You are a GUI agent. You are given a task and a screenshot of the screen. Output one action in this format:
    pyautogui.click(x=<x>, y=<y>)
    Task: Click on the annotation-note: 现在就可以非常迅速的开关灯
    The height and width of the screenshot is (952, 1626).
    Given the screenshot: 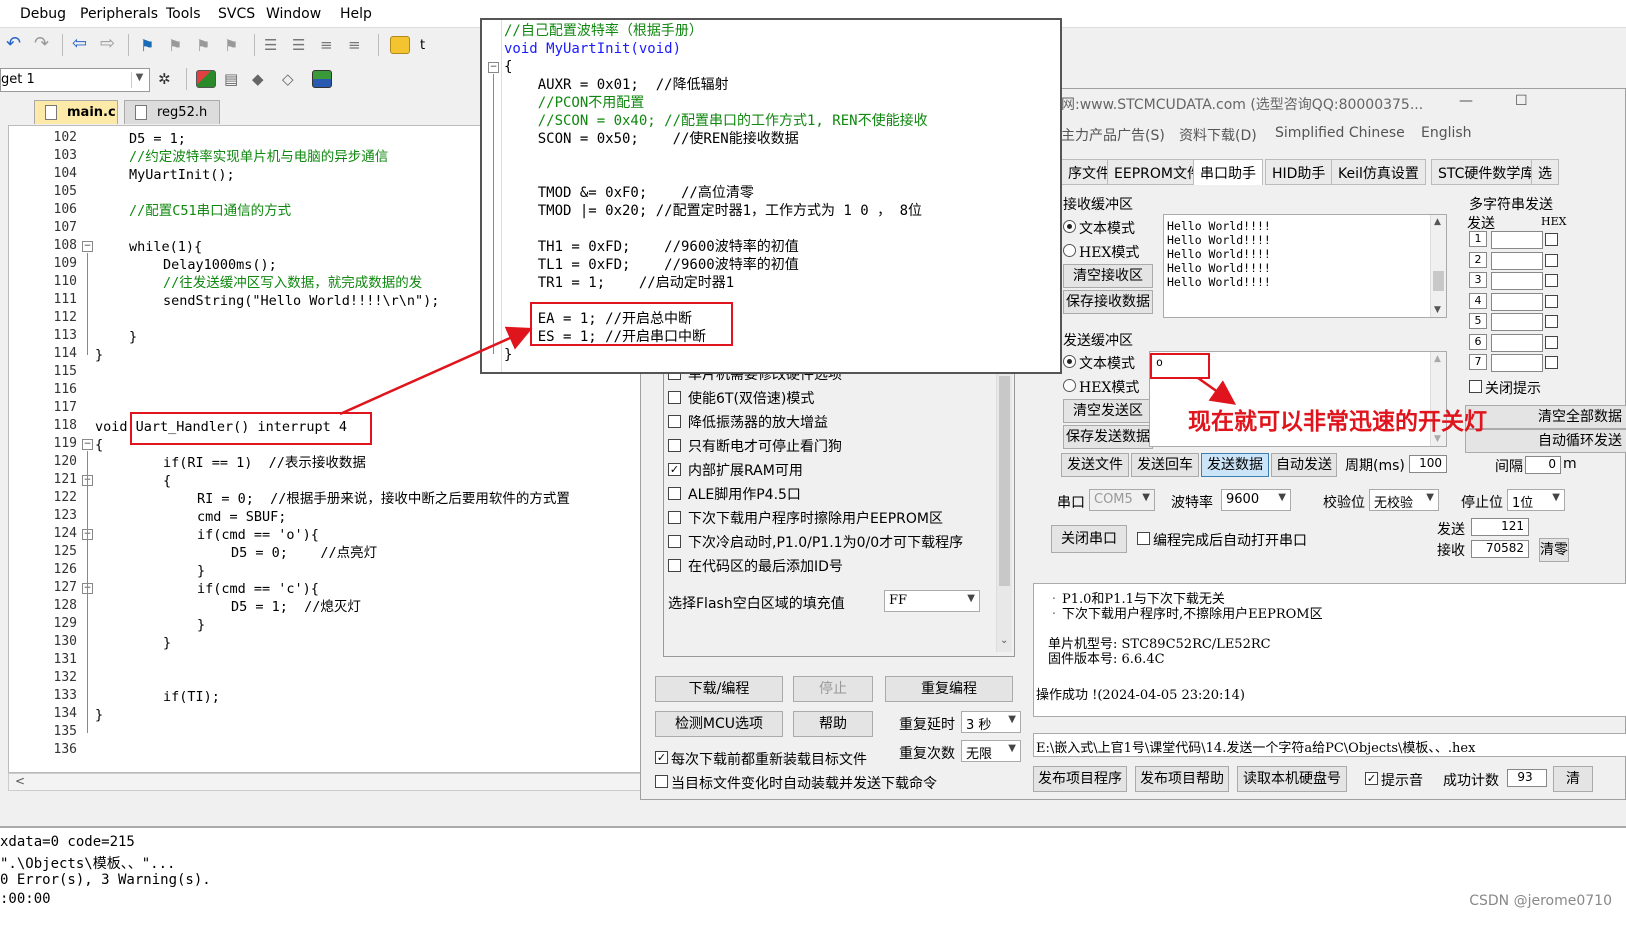 What is the action you would take?
    pyautogui.click(x=1337, y=422)
    